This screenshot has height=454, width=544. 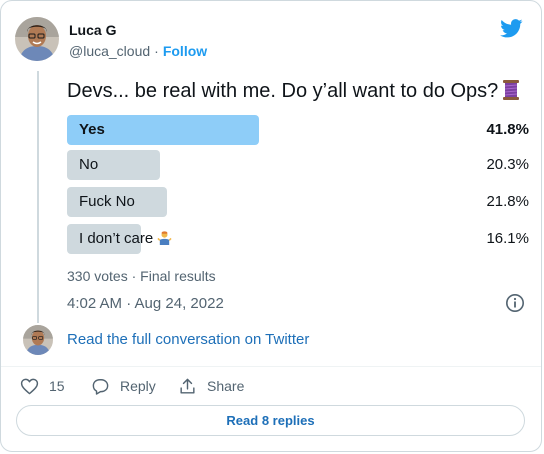 I want to click on poll-percent-yes: 41.8%, so click(x=507, y=129).